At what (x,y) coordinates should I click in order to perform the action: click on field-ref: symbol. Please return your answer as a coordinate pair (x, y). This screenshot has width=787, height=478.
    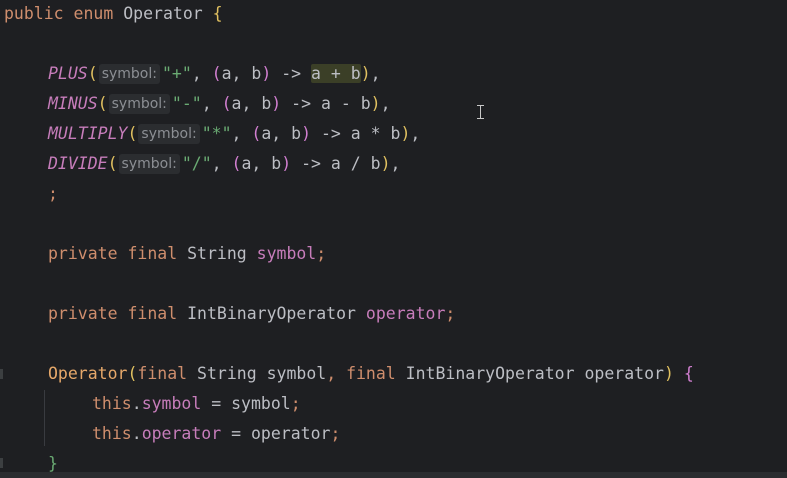
    Looking at the image, I should click on (171, 403).